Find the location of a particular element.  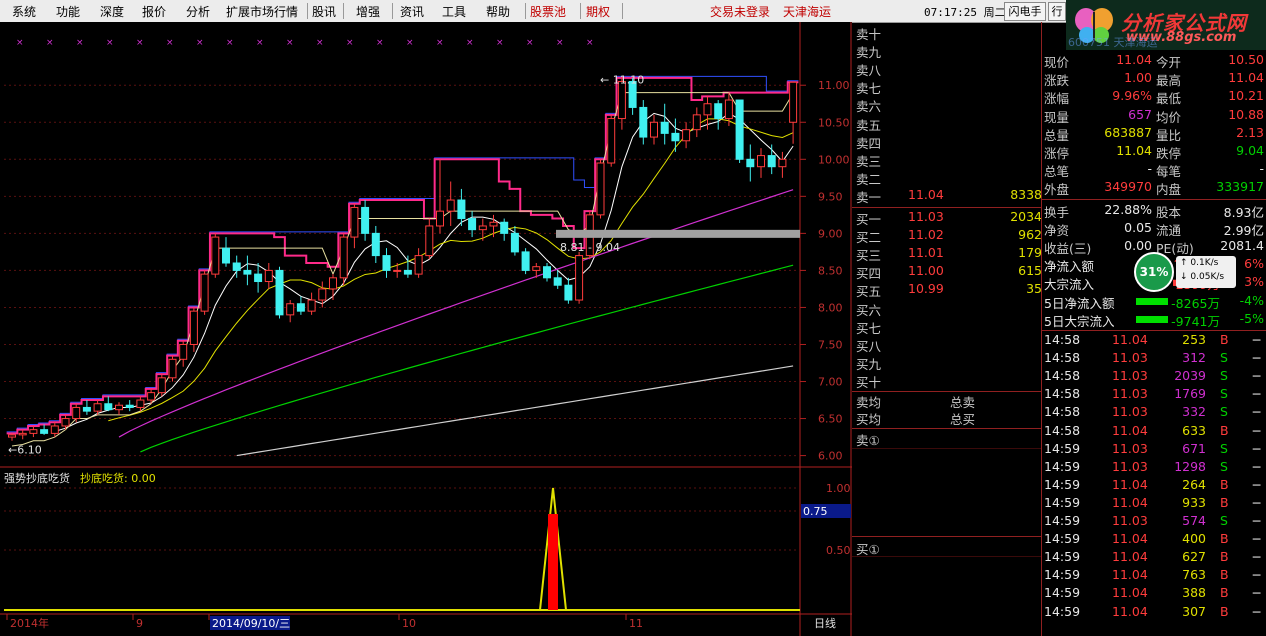

menu-item-3: 报价 is located at coordinates (154, 11).